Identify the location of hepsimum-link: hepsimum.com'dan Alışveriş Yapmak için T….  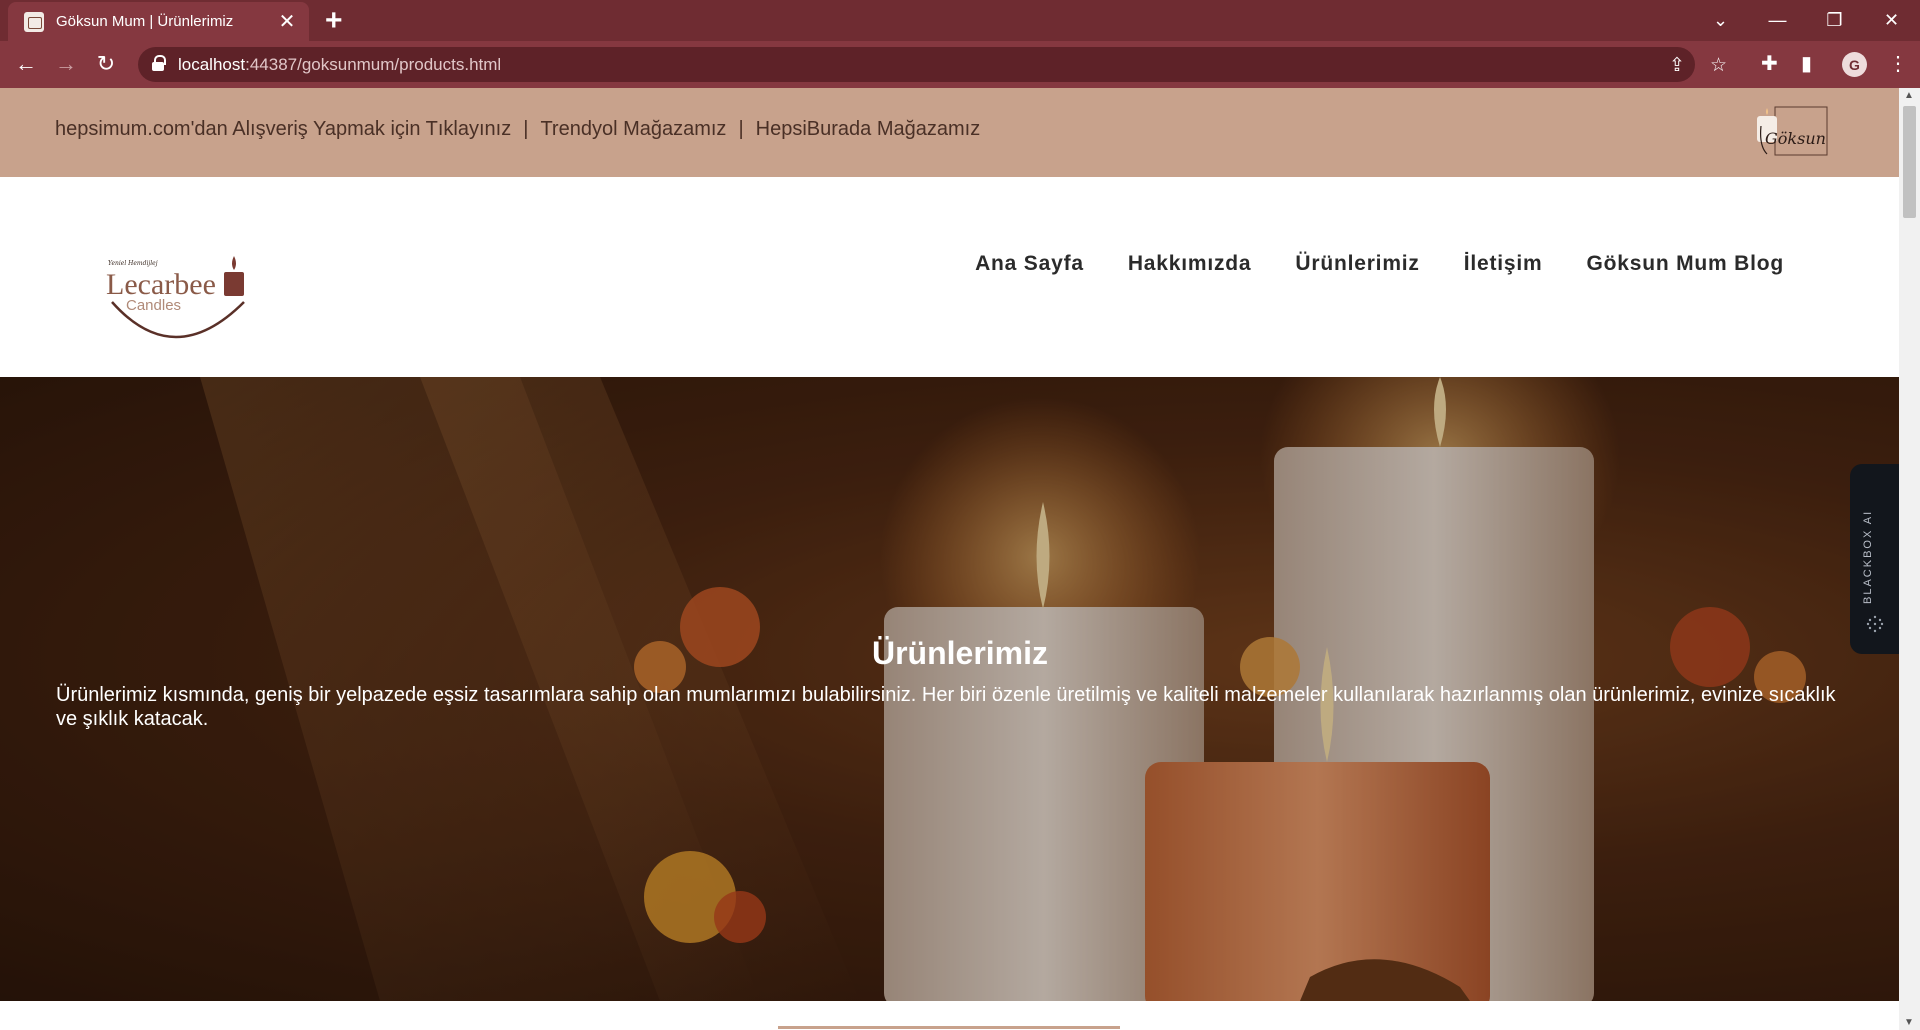
(283, 129).